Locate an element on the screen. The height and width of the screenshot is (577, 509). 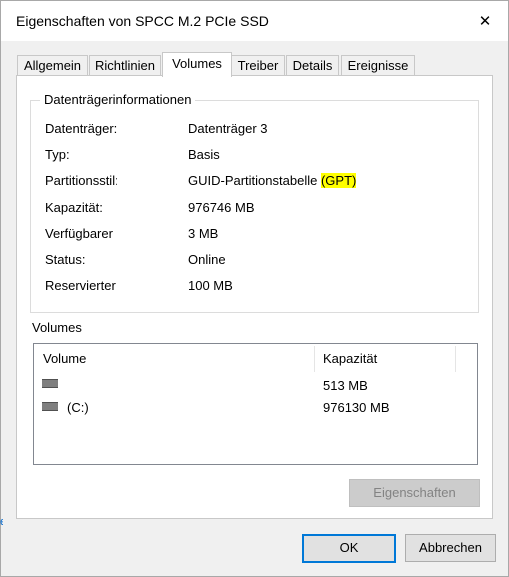
tab-details: Details is located at coordinates (312, 65).